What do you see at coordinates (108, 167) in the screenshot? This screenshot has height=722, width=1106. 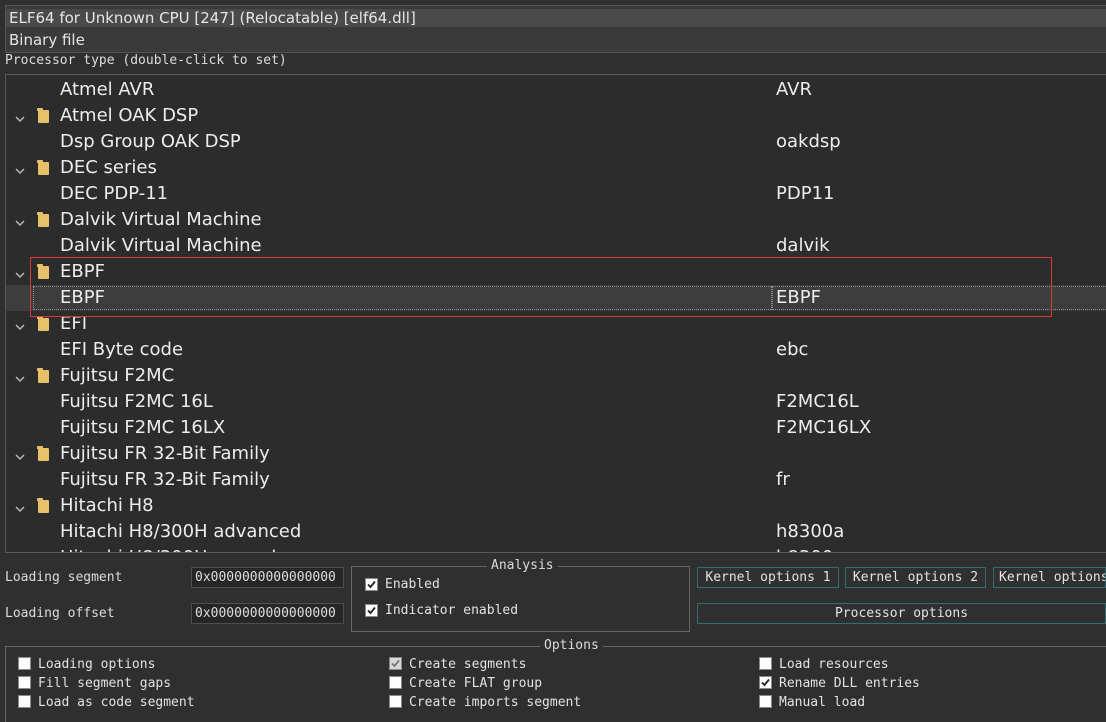 I see `processor-name: DEC series` at bounding box center [108, 167].